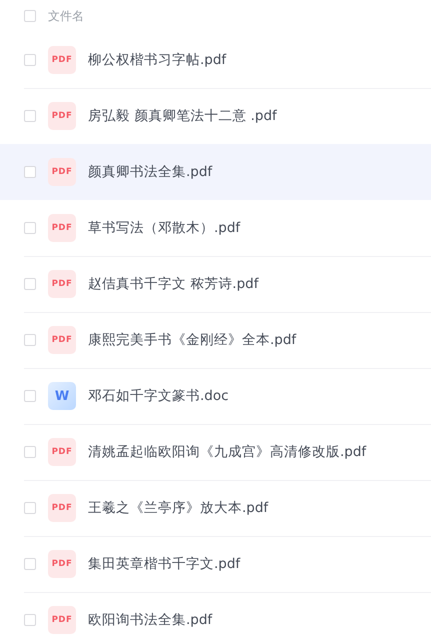 Image resolution: width=431 pixels, height=637 pixels. I want to click on file-name: 王羲之《兰亭序》放大本.pdf, so click(178, 508).